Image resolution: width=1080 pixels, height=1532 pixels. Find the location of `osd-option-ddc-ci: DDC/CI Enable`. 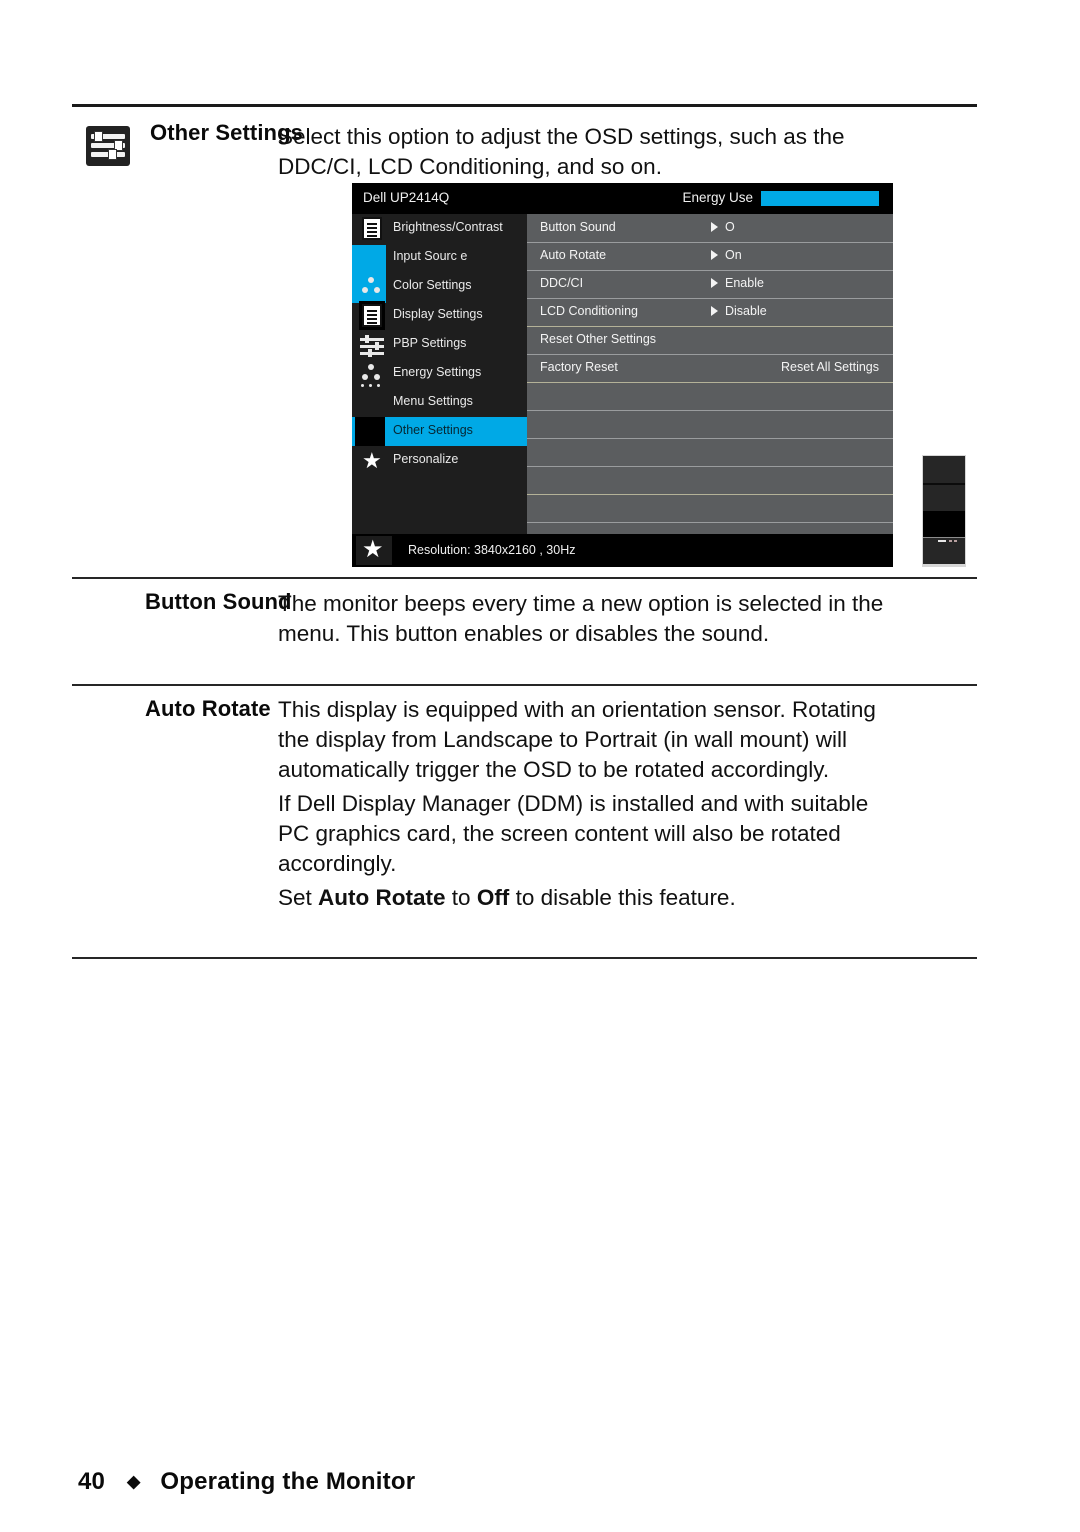

osd-option-ddc-ci: DDC/CI Enable is located at coordinates (710, 284).